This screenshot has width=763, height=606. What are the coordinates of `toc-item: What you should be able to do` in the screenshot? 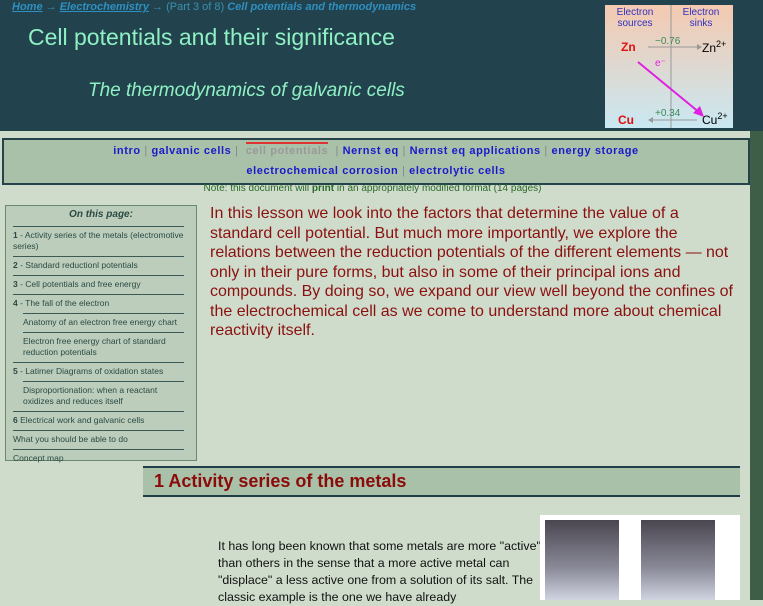 It's located at (98, 439).